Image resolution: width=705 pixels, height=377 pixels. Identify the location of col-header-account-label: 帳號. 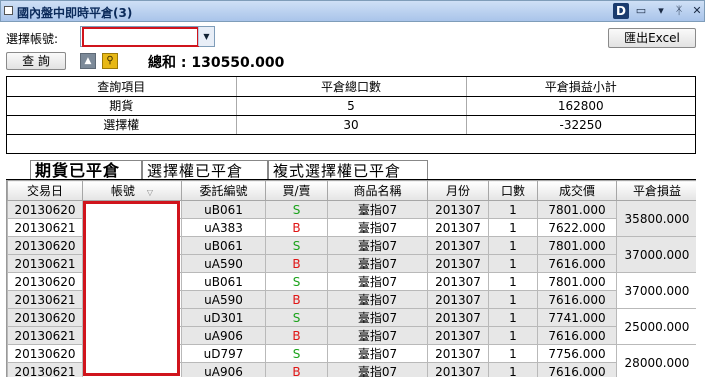
(122, 191).